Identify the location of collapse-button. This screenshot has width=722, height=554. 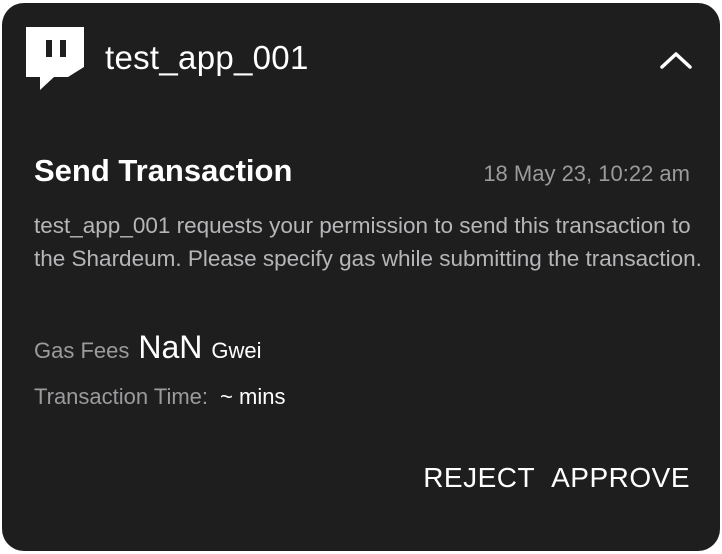
(676, 60).